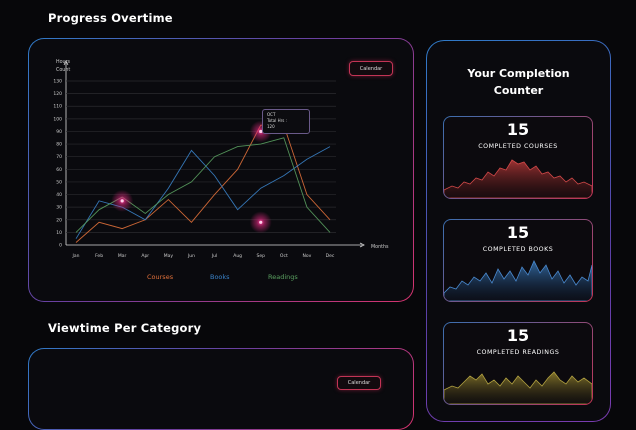 This screenshot has height=430, width=636. I want to click on tooltip-total-label: Total Hrs :, so click(277, 120).